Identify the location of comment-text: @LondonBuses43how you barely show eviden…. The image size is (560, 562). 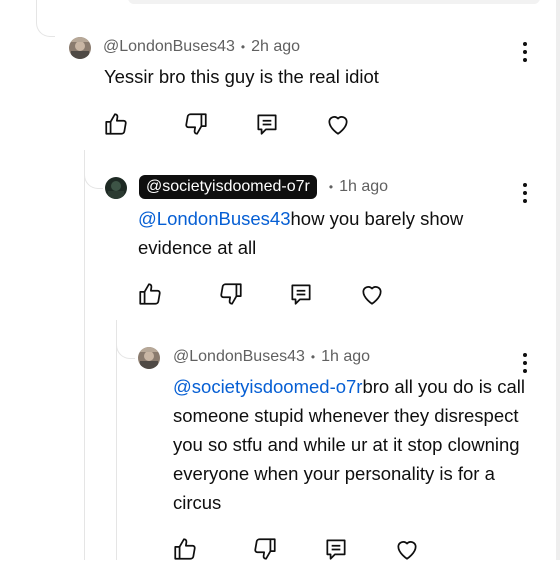
(301, 233).